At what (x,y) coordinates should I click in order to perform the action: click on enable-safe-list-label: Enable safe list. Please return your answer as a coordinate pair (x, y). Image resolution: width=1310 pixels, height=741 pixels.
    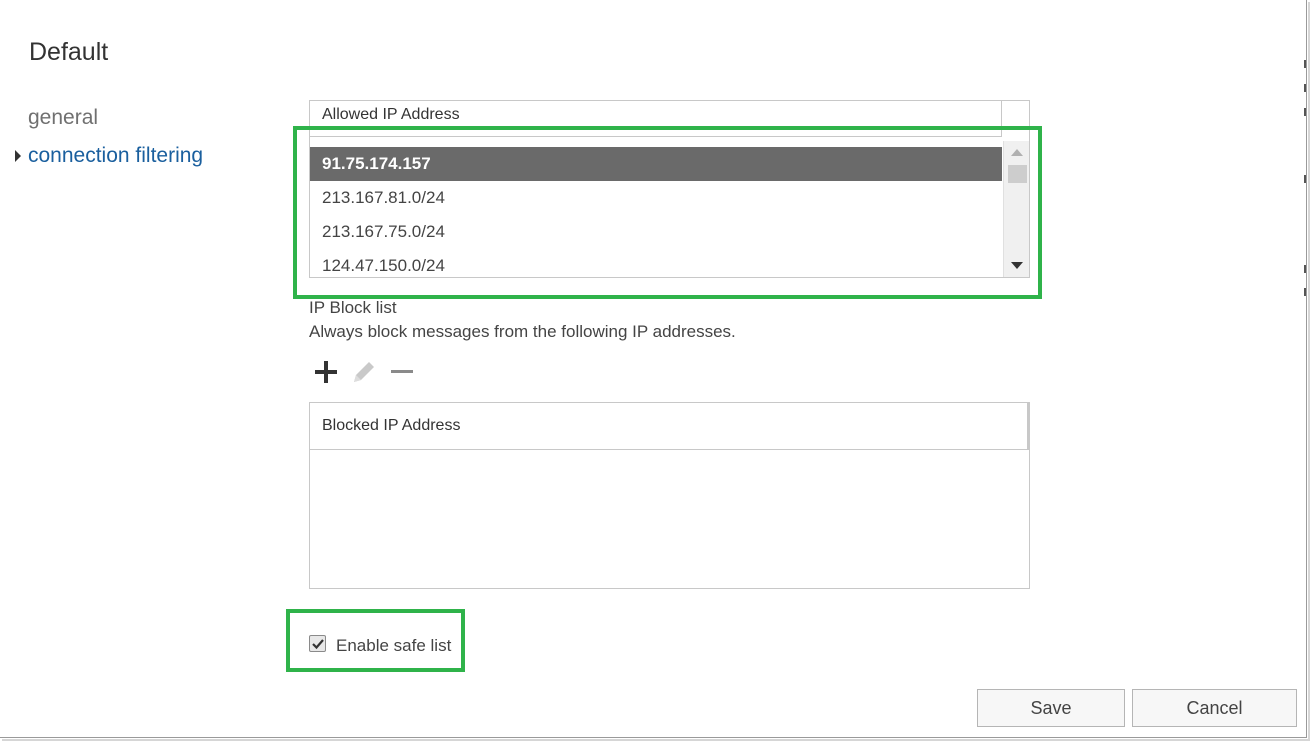
    Looking at the image, I should click on (393, 646).